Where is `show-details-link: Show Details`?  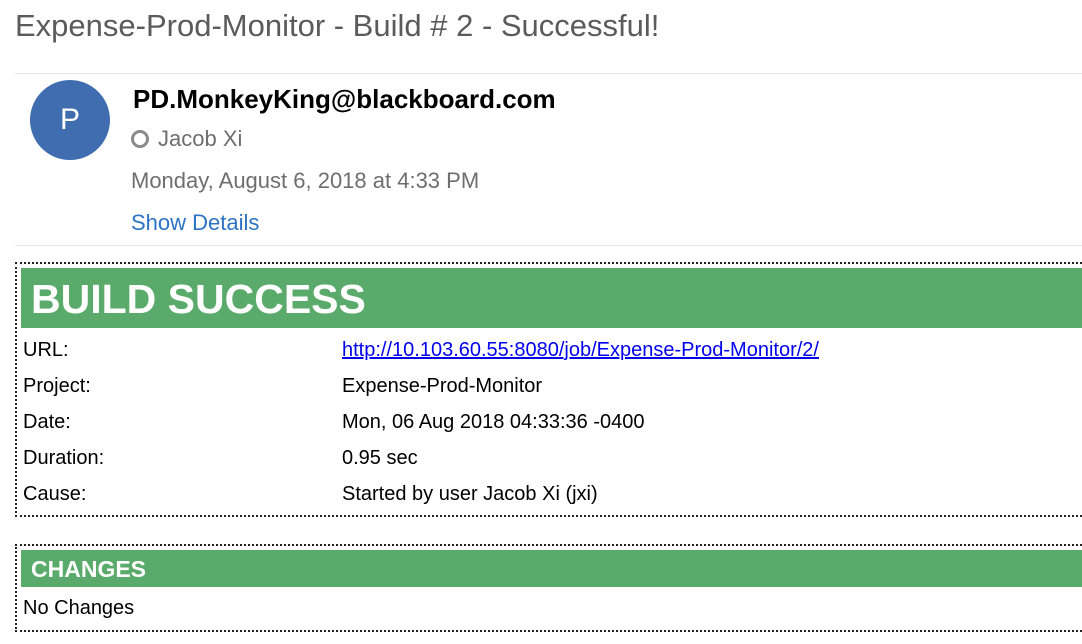 show-details-link: Show Details is located at coordinates (195, 223).